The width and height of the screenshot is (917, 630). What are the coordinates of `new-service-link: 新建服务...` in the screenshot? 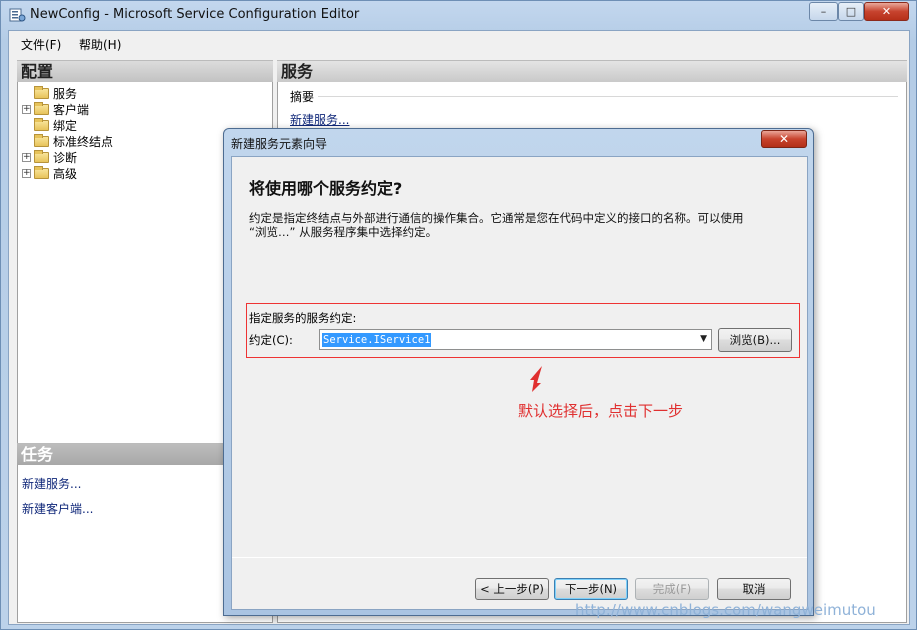 It's located at (319, 119).